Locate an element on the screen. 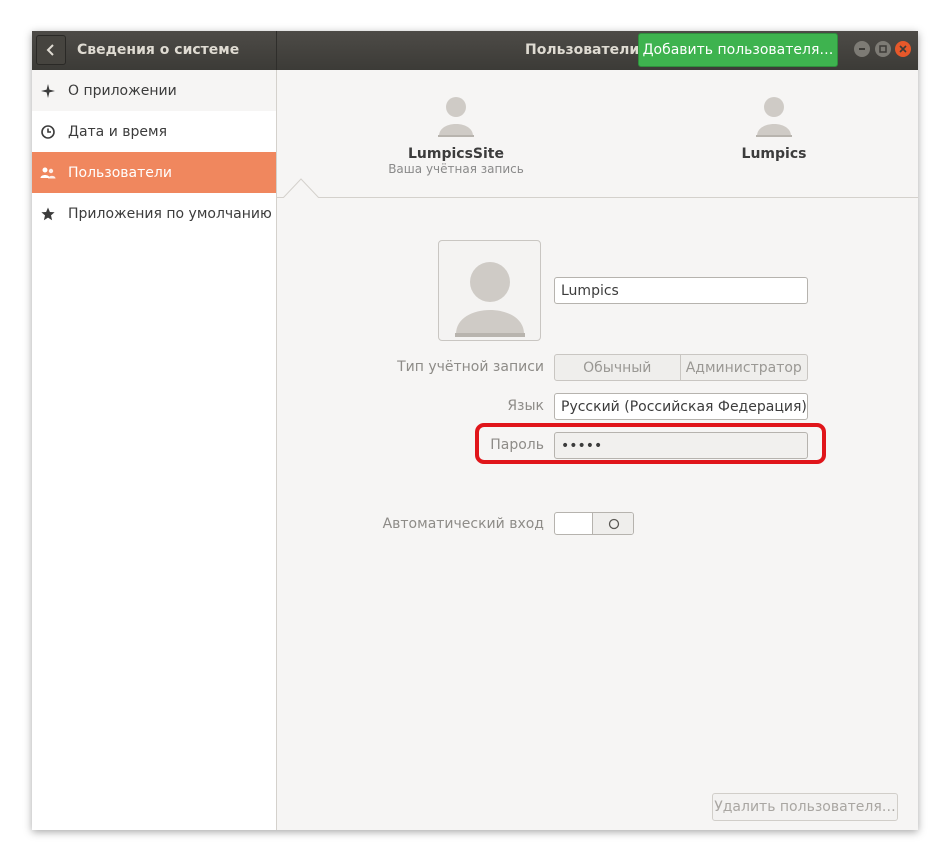 This screenshot has width=950, height=862. minimize-button is located at coordinates (862, 49).